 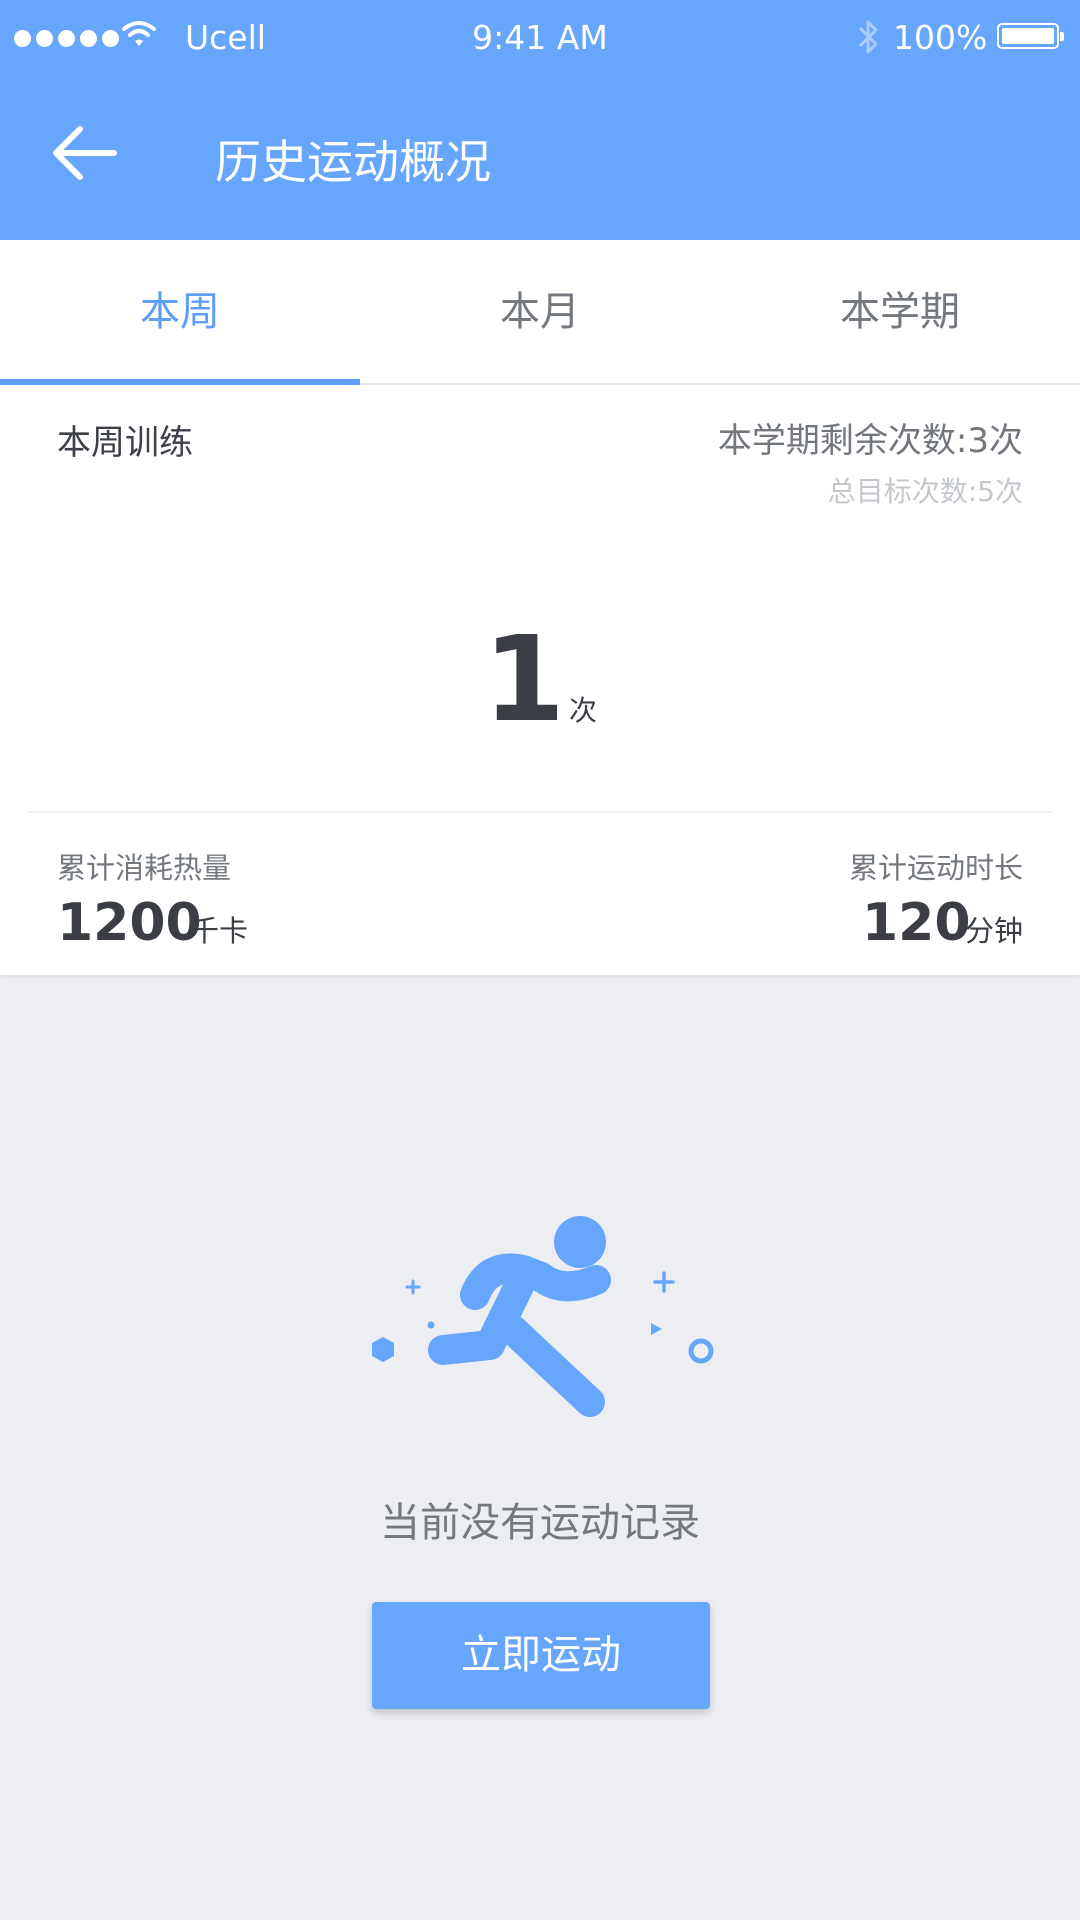 What do you see at coordinates (1030, 36) in the screenshot?
I see `battery-icon` at bounding box center [1030, 36].